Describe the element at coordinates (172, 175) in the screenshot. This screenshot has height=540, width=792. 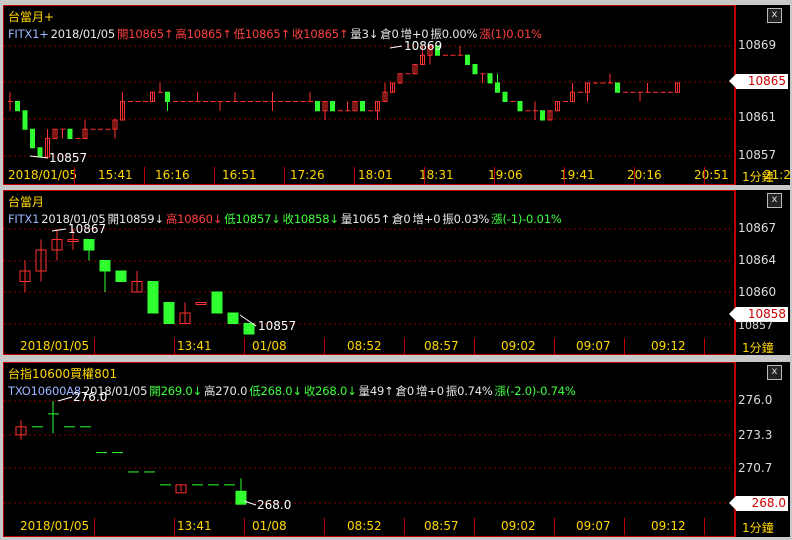
I see `time-tick-label: 16:16` at that location.